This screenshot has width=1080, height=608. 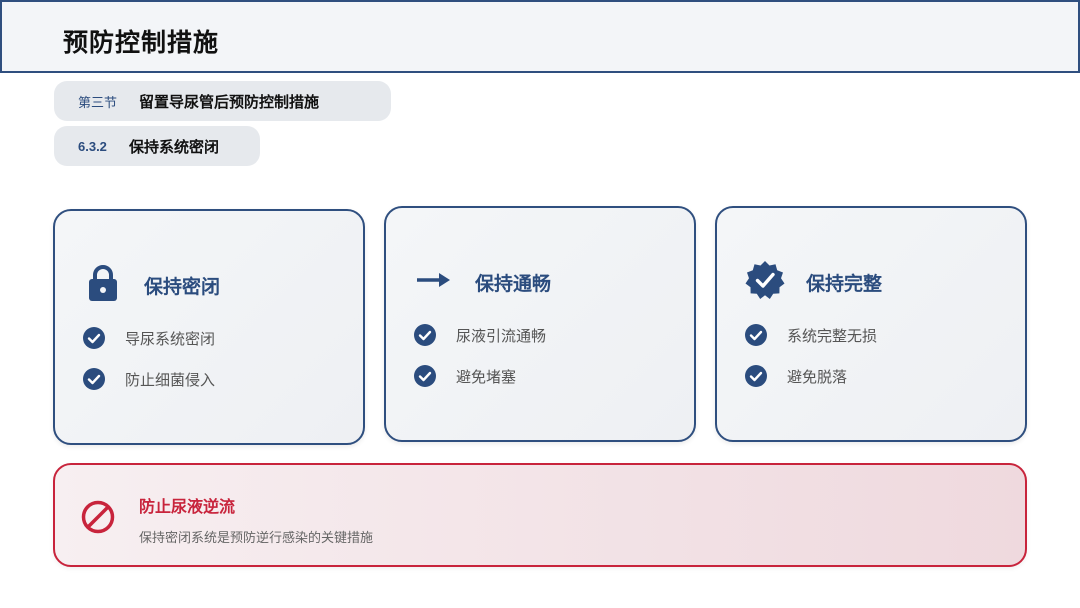 I want to click on card-keep-sealed: 保持密闭 导尿系统密闭 防止细菌侵入, so click(x=209, y=327).